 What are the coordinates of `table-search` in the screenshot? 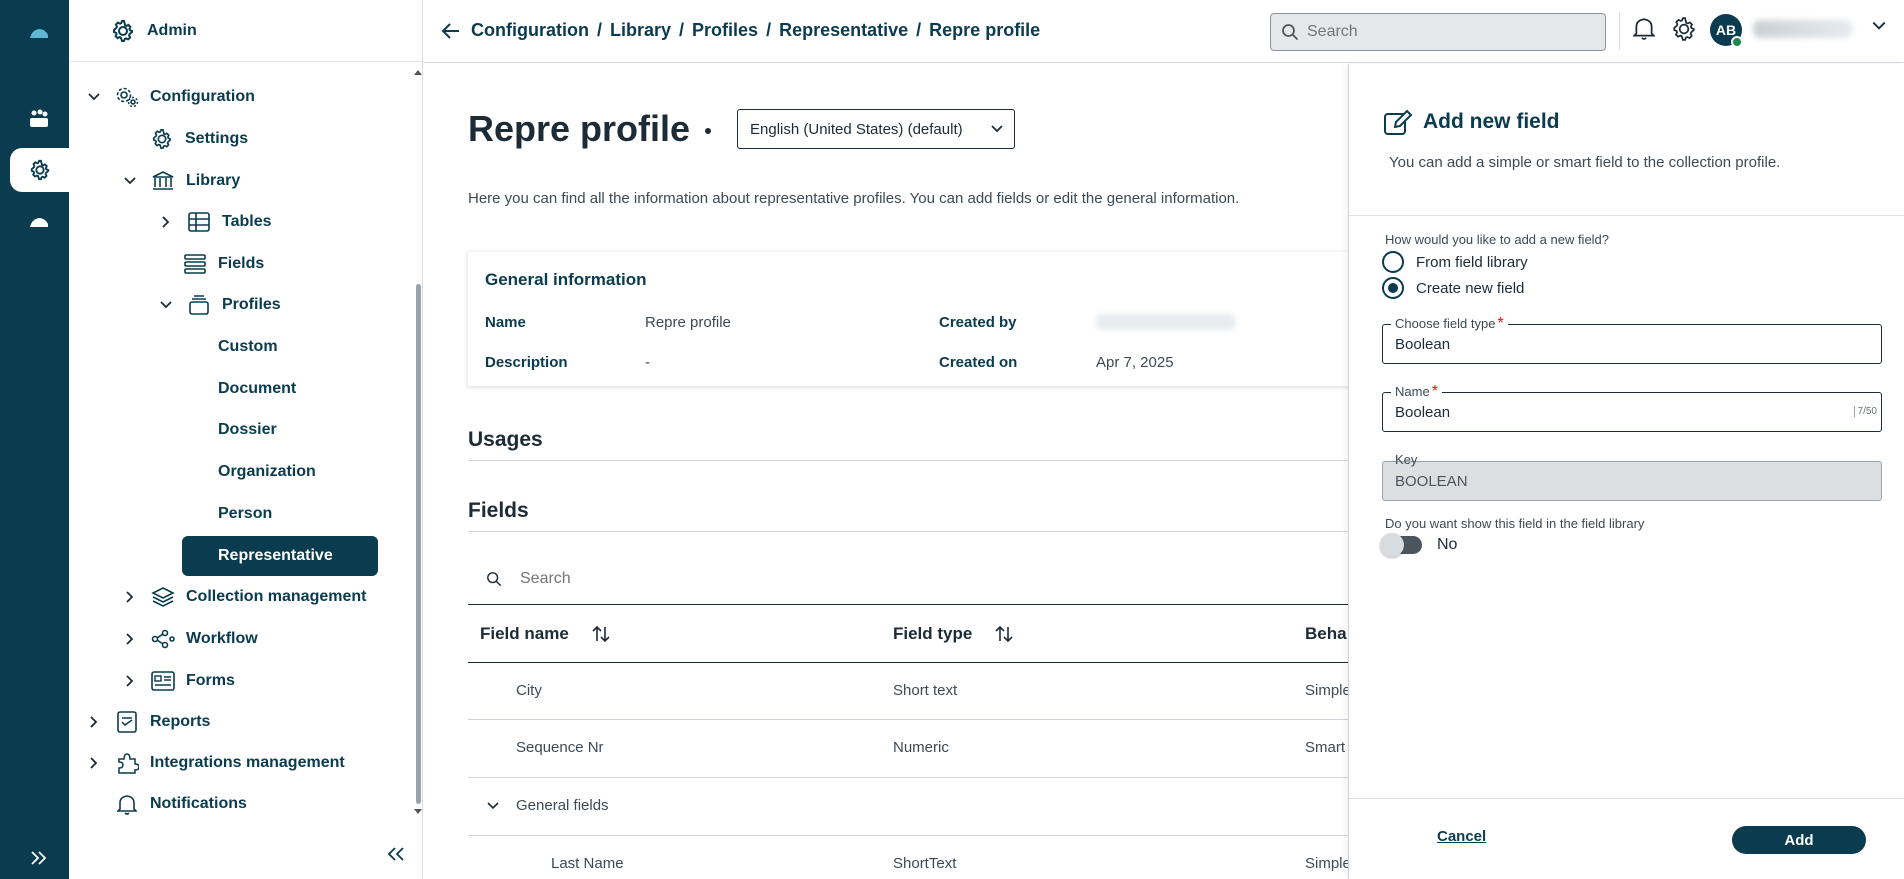 It's located at (908, 579).